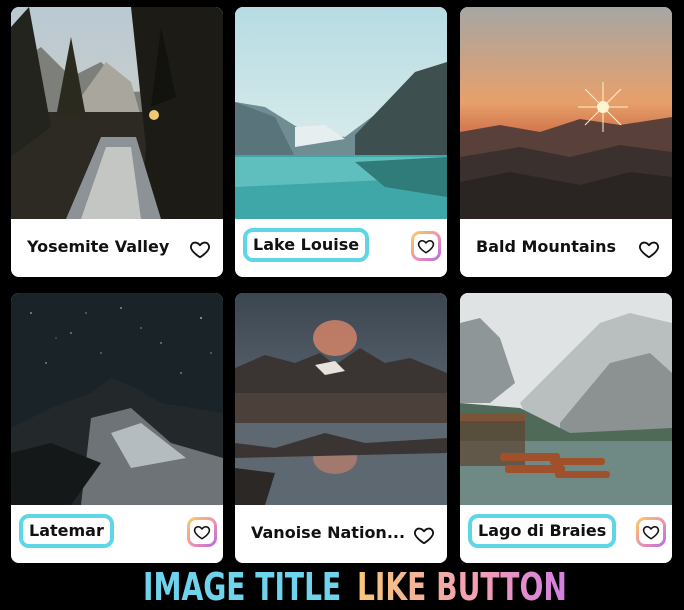  I want to click on photo-card: Yosemite Valley, so click(117, 142).